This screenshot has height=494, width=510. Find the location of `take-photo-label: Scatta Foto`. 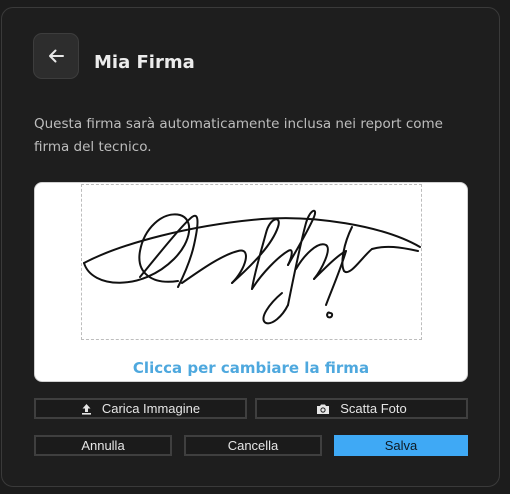

take-photo-label: Scatta Foto is located at coordinates (373, 408).